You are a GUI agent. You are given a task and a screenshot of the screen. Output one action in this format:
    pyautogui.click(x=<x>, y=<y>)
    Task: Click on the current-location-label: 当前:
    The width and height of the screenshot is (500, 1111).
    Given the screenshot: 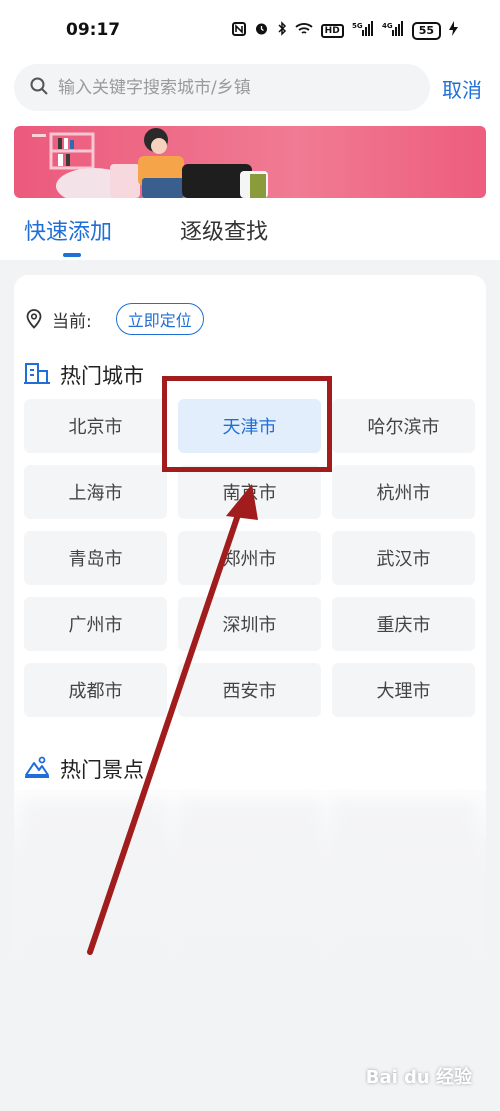 What is the action you would take?
    pyautogui.click(x=72, y=321)
    